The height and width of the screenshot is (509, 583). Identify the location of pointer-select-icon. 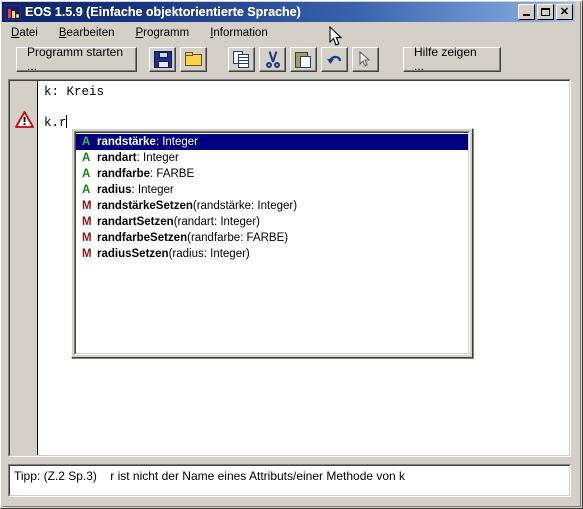
(366, 59).